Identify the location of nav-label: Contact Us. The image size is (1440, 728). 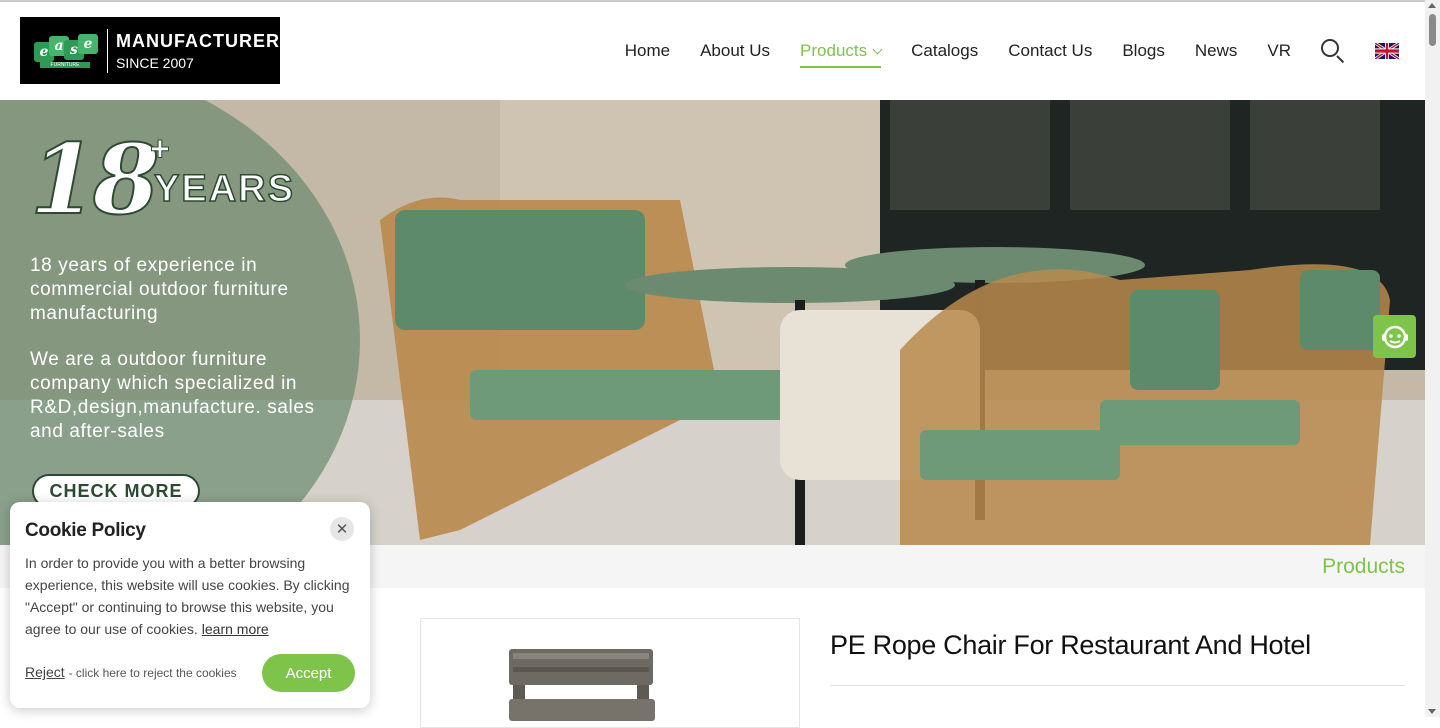
(1050, 50).